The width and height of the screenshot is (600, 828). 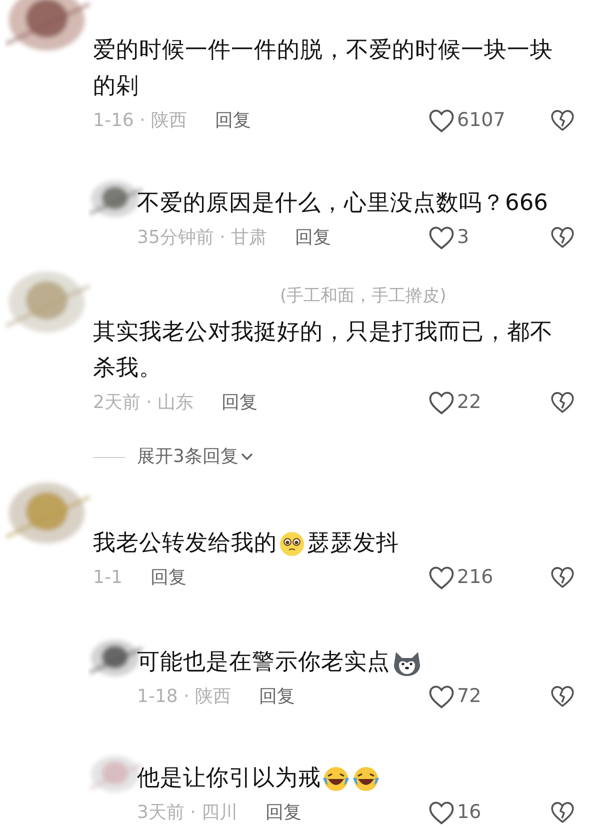 I want to click on comment-text: 不爱的原因是什么，心里没点数吗？666, so click(x=343, y=203).